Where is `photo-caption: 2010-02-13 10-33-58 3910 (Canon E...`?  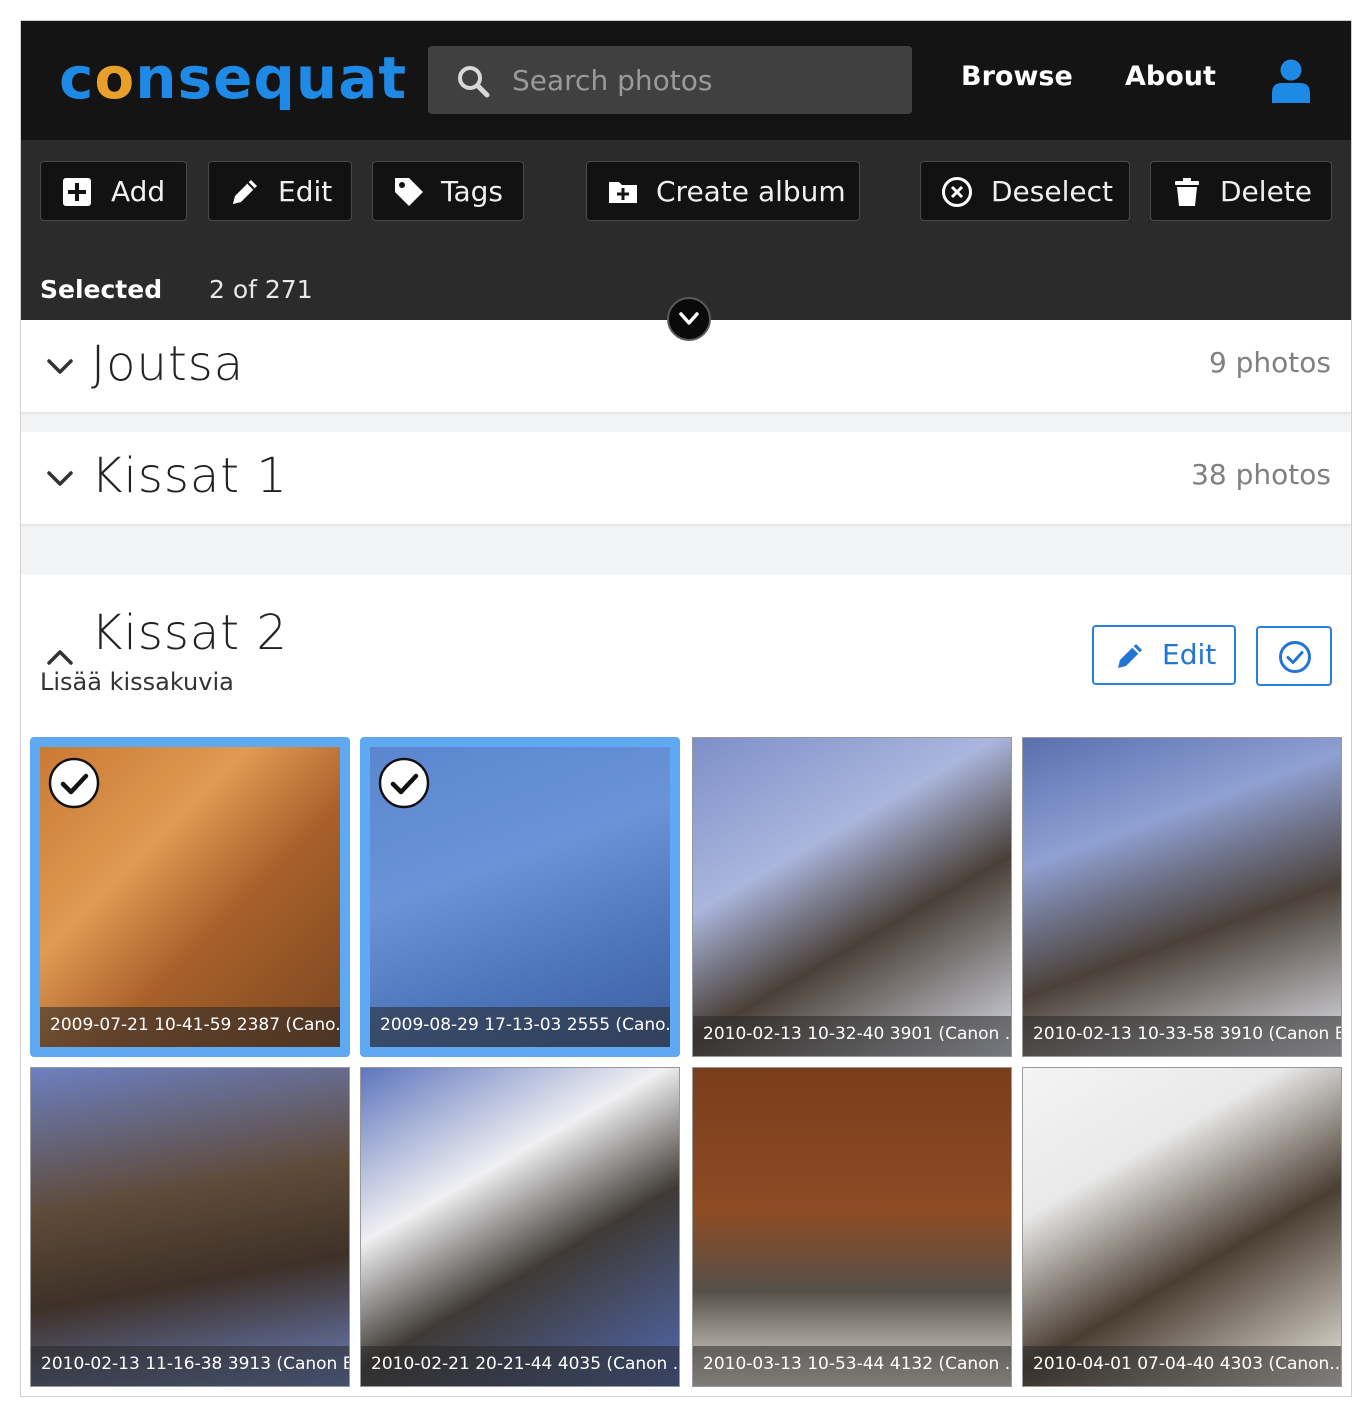 photo-caption: 2010-02-13 10-33-58 3910 (Canon E... is located at coordinates (1182, 1036).